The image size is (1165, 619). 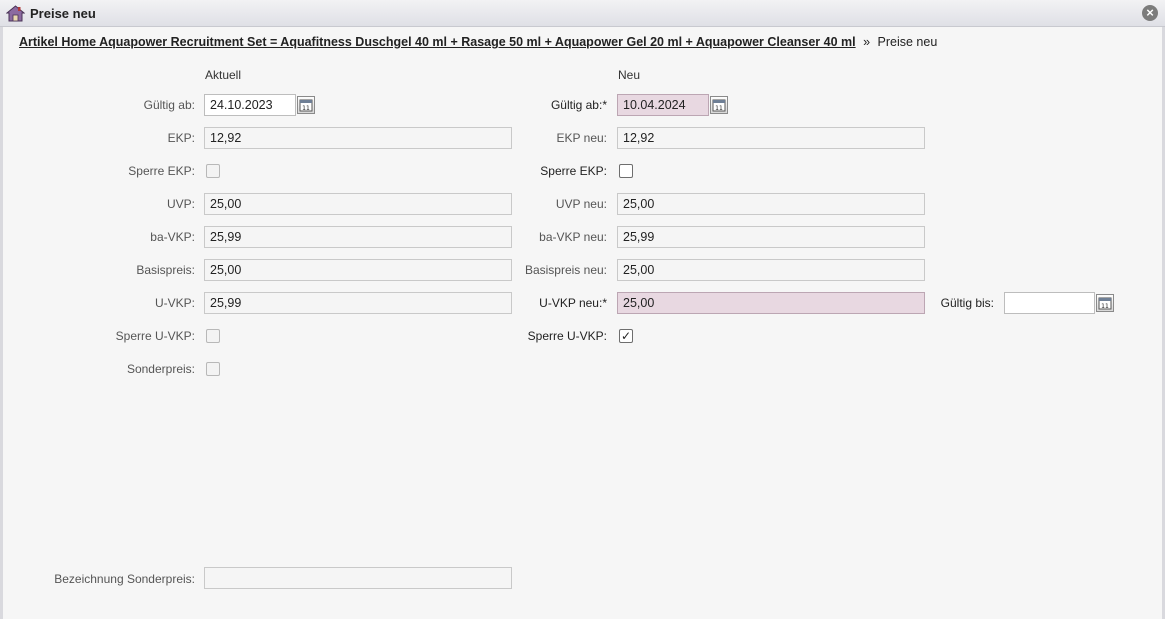 What do you see at coordinates (155, 336) in the screenshot?
I see `current-lock-uvkp-label: Sperre U-VKP:` at bounding box center [155, 336].